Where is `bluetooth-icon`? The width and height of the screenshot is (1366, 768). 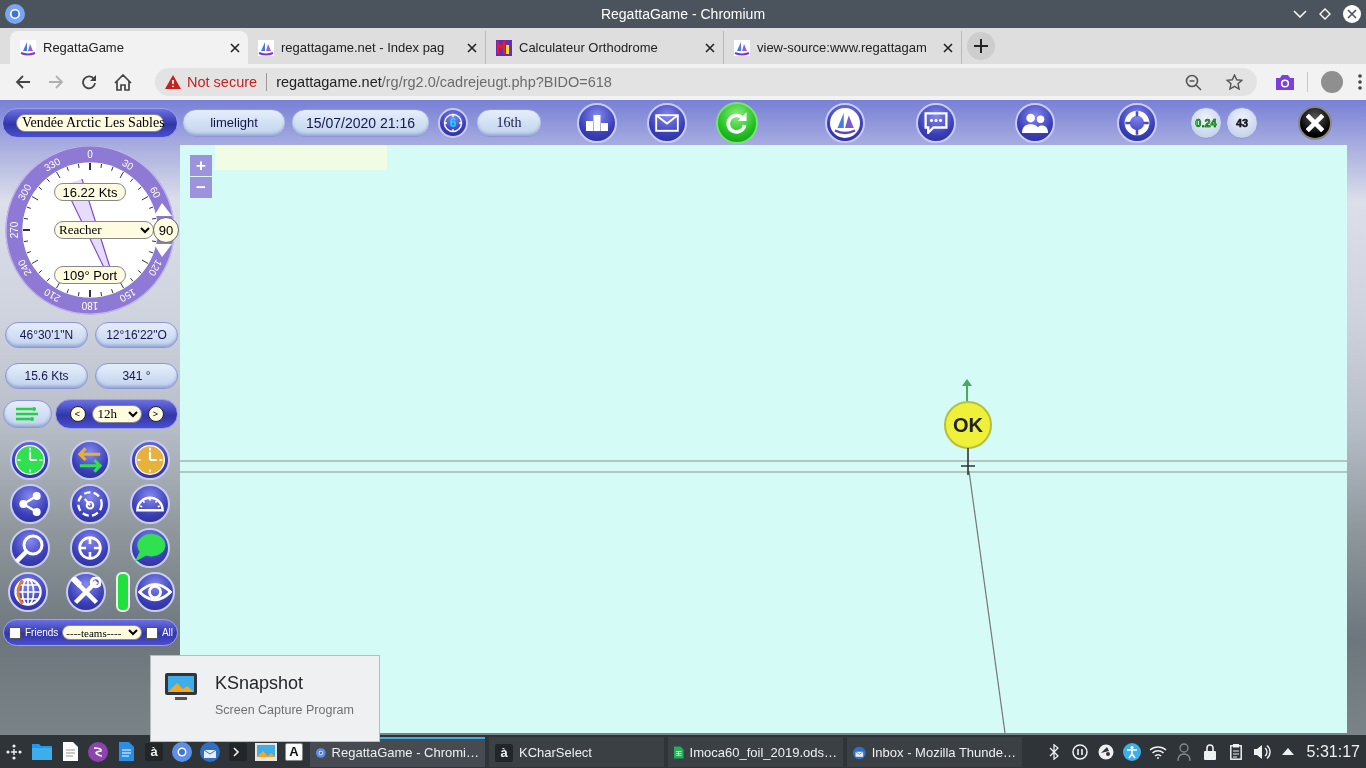
bluetooth-icon is located at coordinates (1053, 751).